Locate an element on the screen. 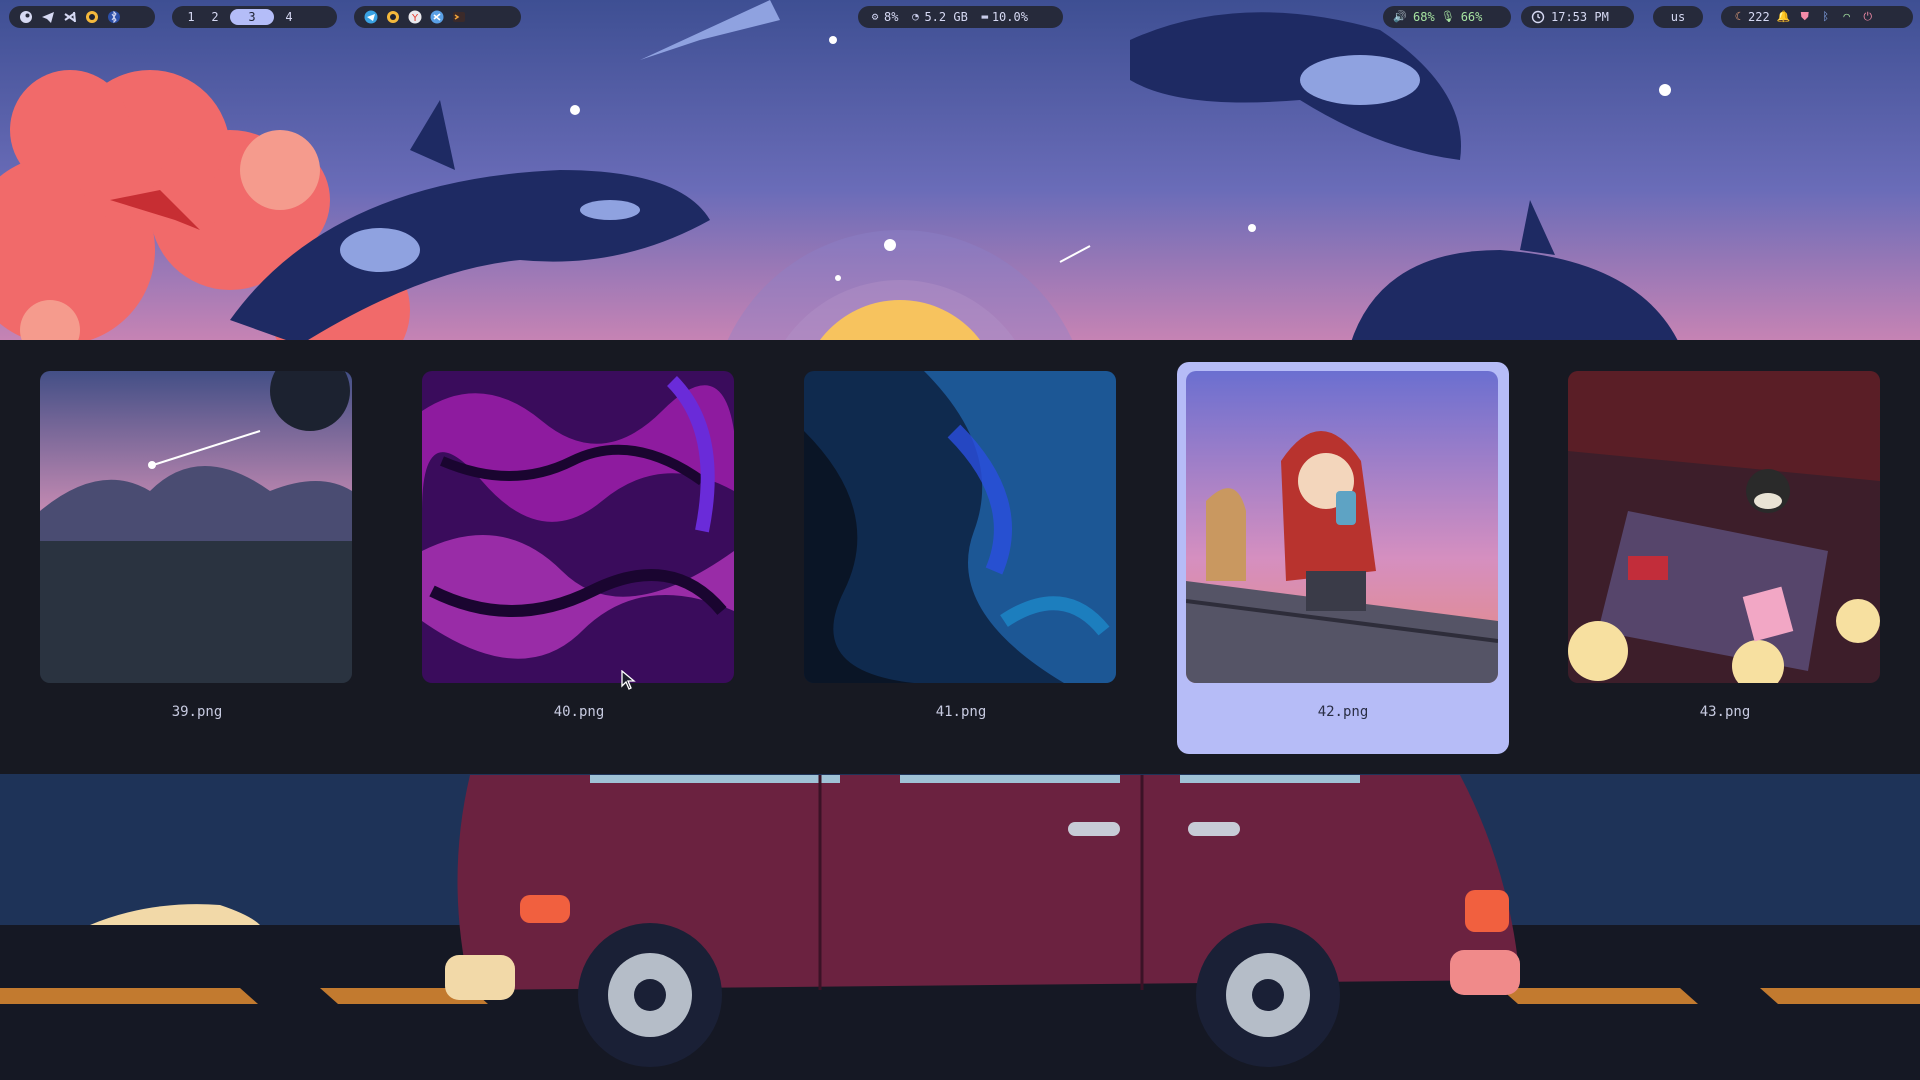  sun-app-icon is located at coordinates (393, 17).